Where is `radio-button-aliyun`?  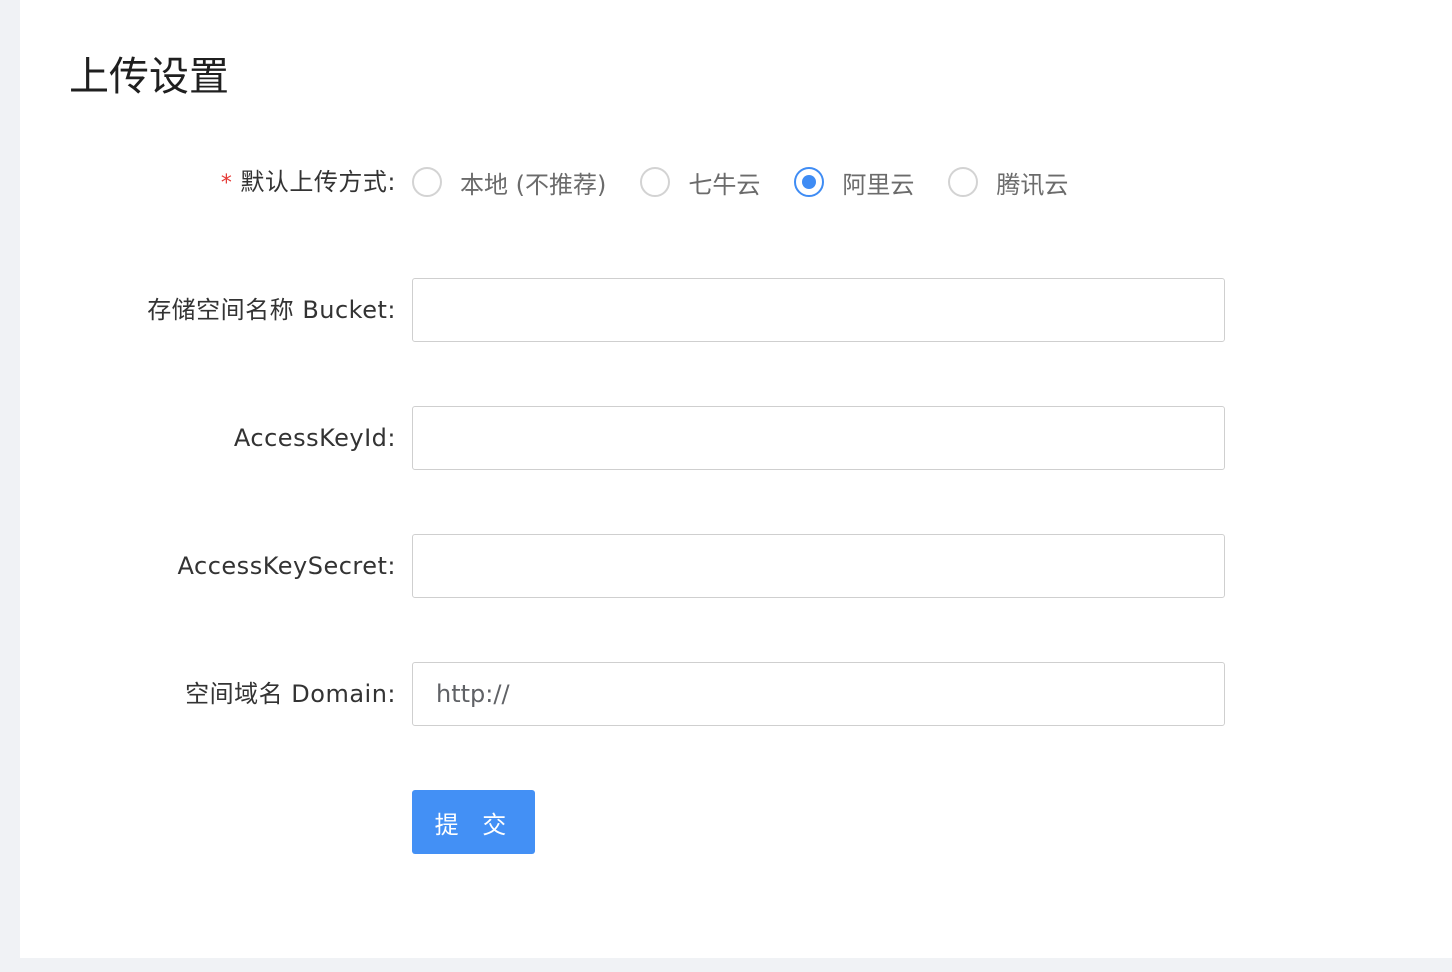 radio-button-aliyun is located at coordinates (809, 182).